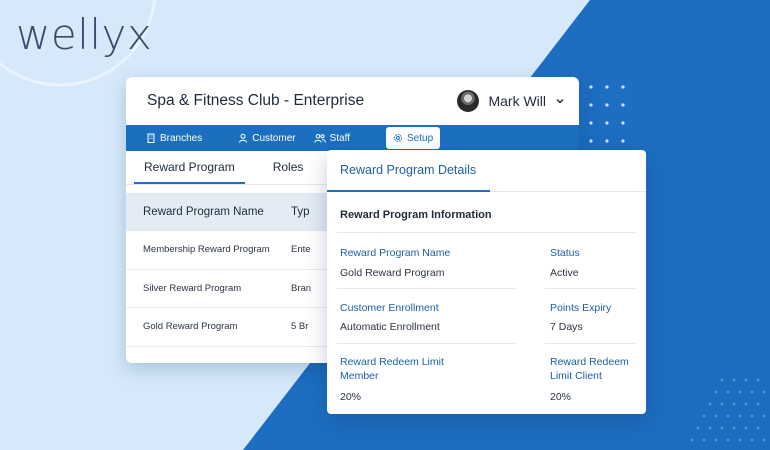 Image resolution: width=770 pixels, height=450 pixels. Describe the element at coordinates (468, 101) in the screenshot. I see `avatar` at that location.